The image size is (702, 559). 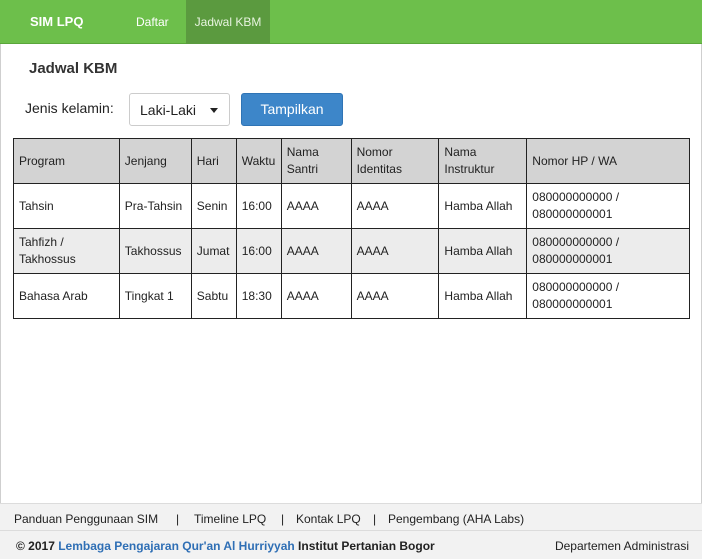 I want to click on cell-jenjang: Pra-Tahsin, so click(x=155, y=206).